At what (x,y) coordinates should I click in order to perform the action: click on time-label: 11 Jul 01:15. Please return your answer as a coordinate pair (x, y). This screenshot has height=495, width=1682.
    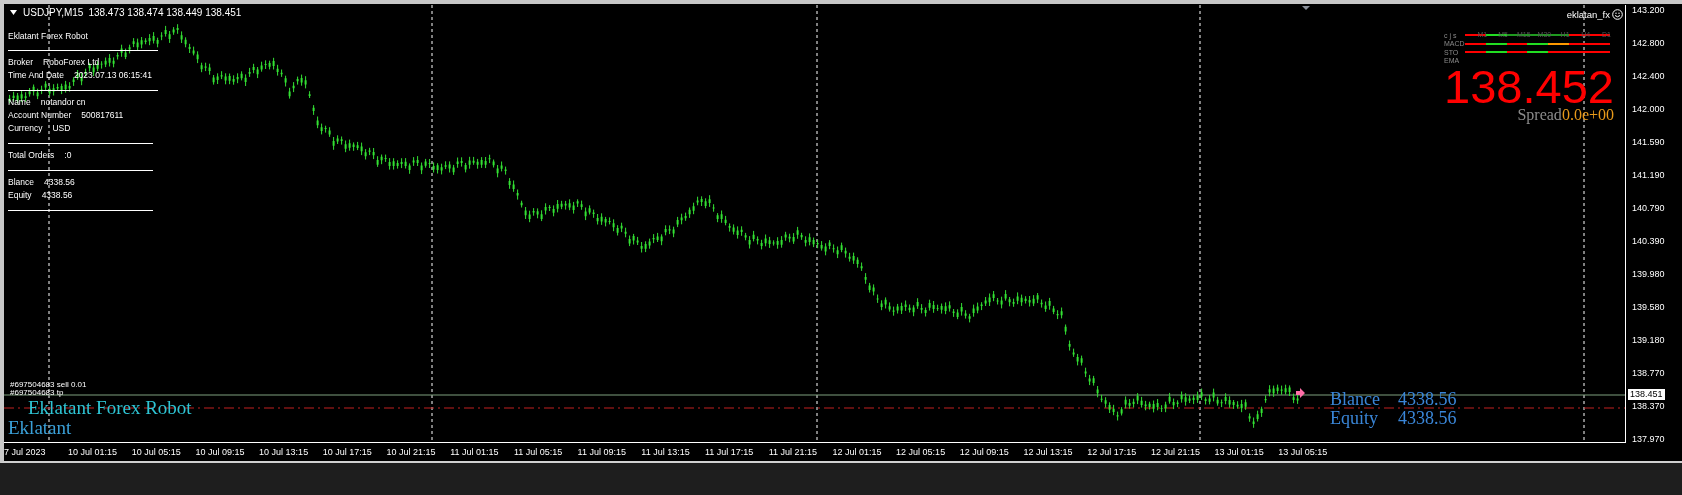
    Looking at the image, I should click on (474, 452).